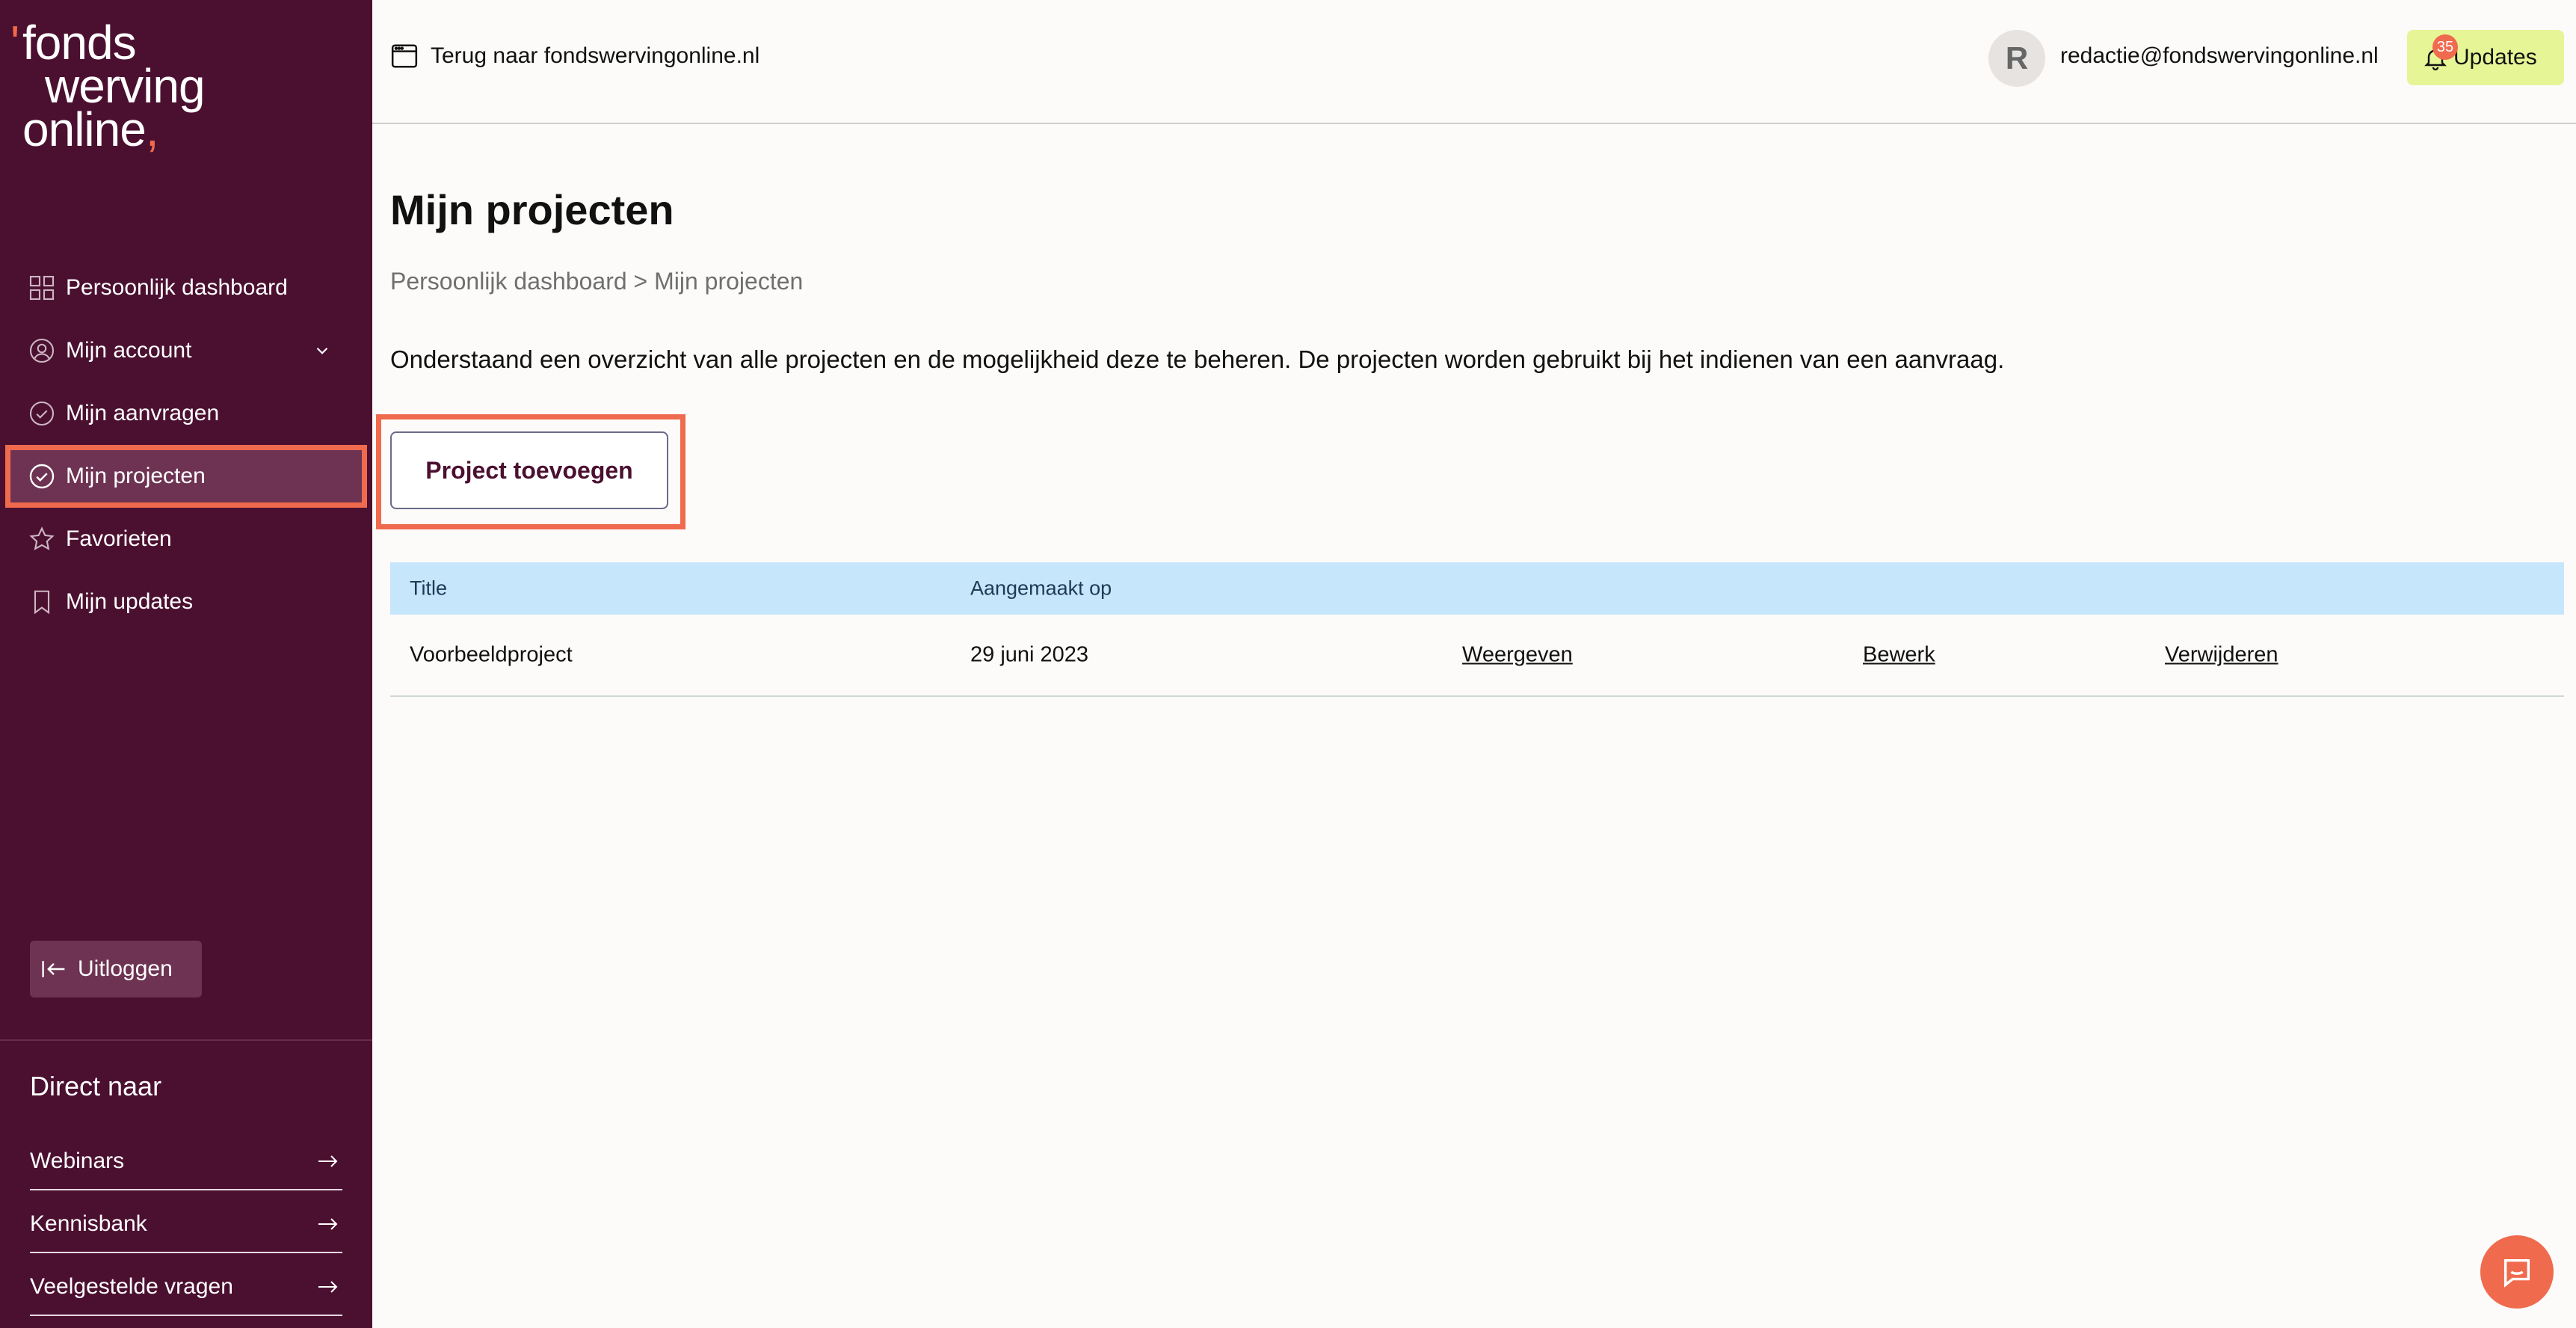 This screenshot has width=2576, height=1328. What do you see at coordinates (119, 538) in the screenshot?
I see `sidebar-item-label: Favorieten` at bounding box center [119, 538].